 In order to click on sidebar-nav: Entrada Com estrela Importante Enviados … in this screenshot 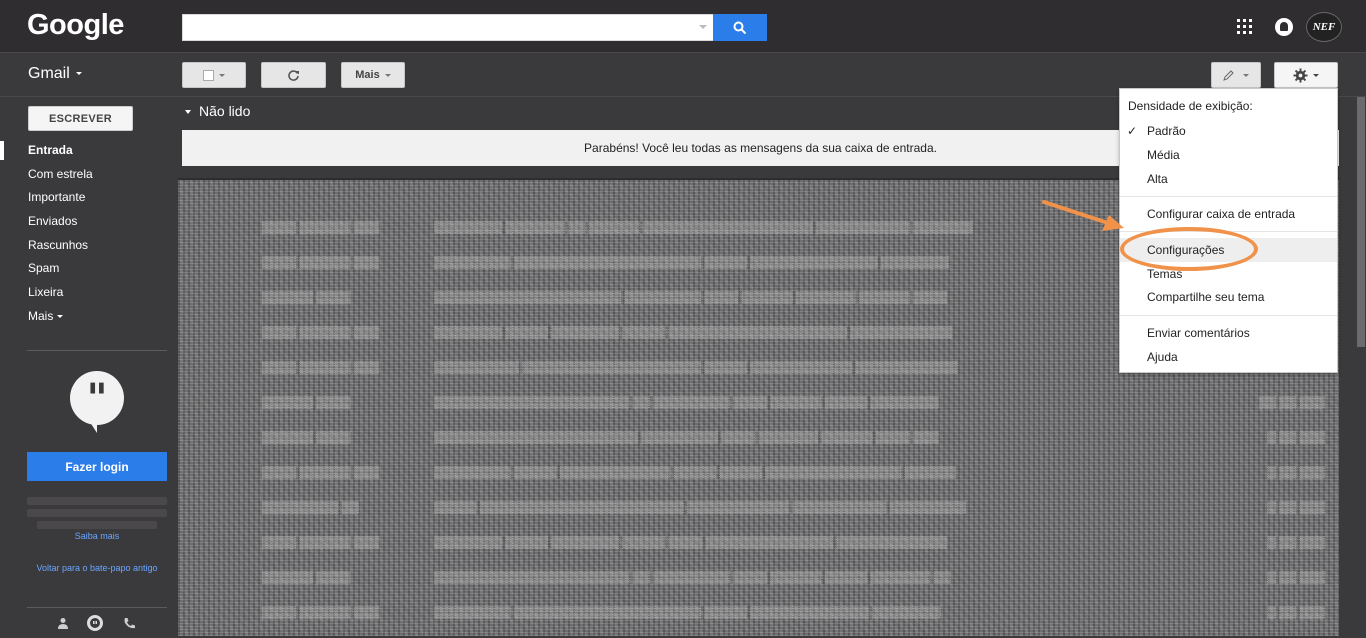, I will do `click(91, 234)`.